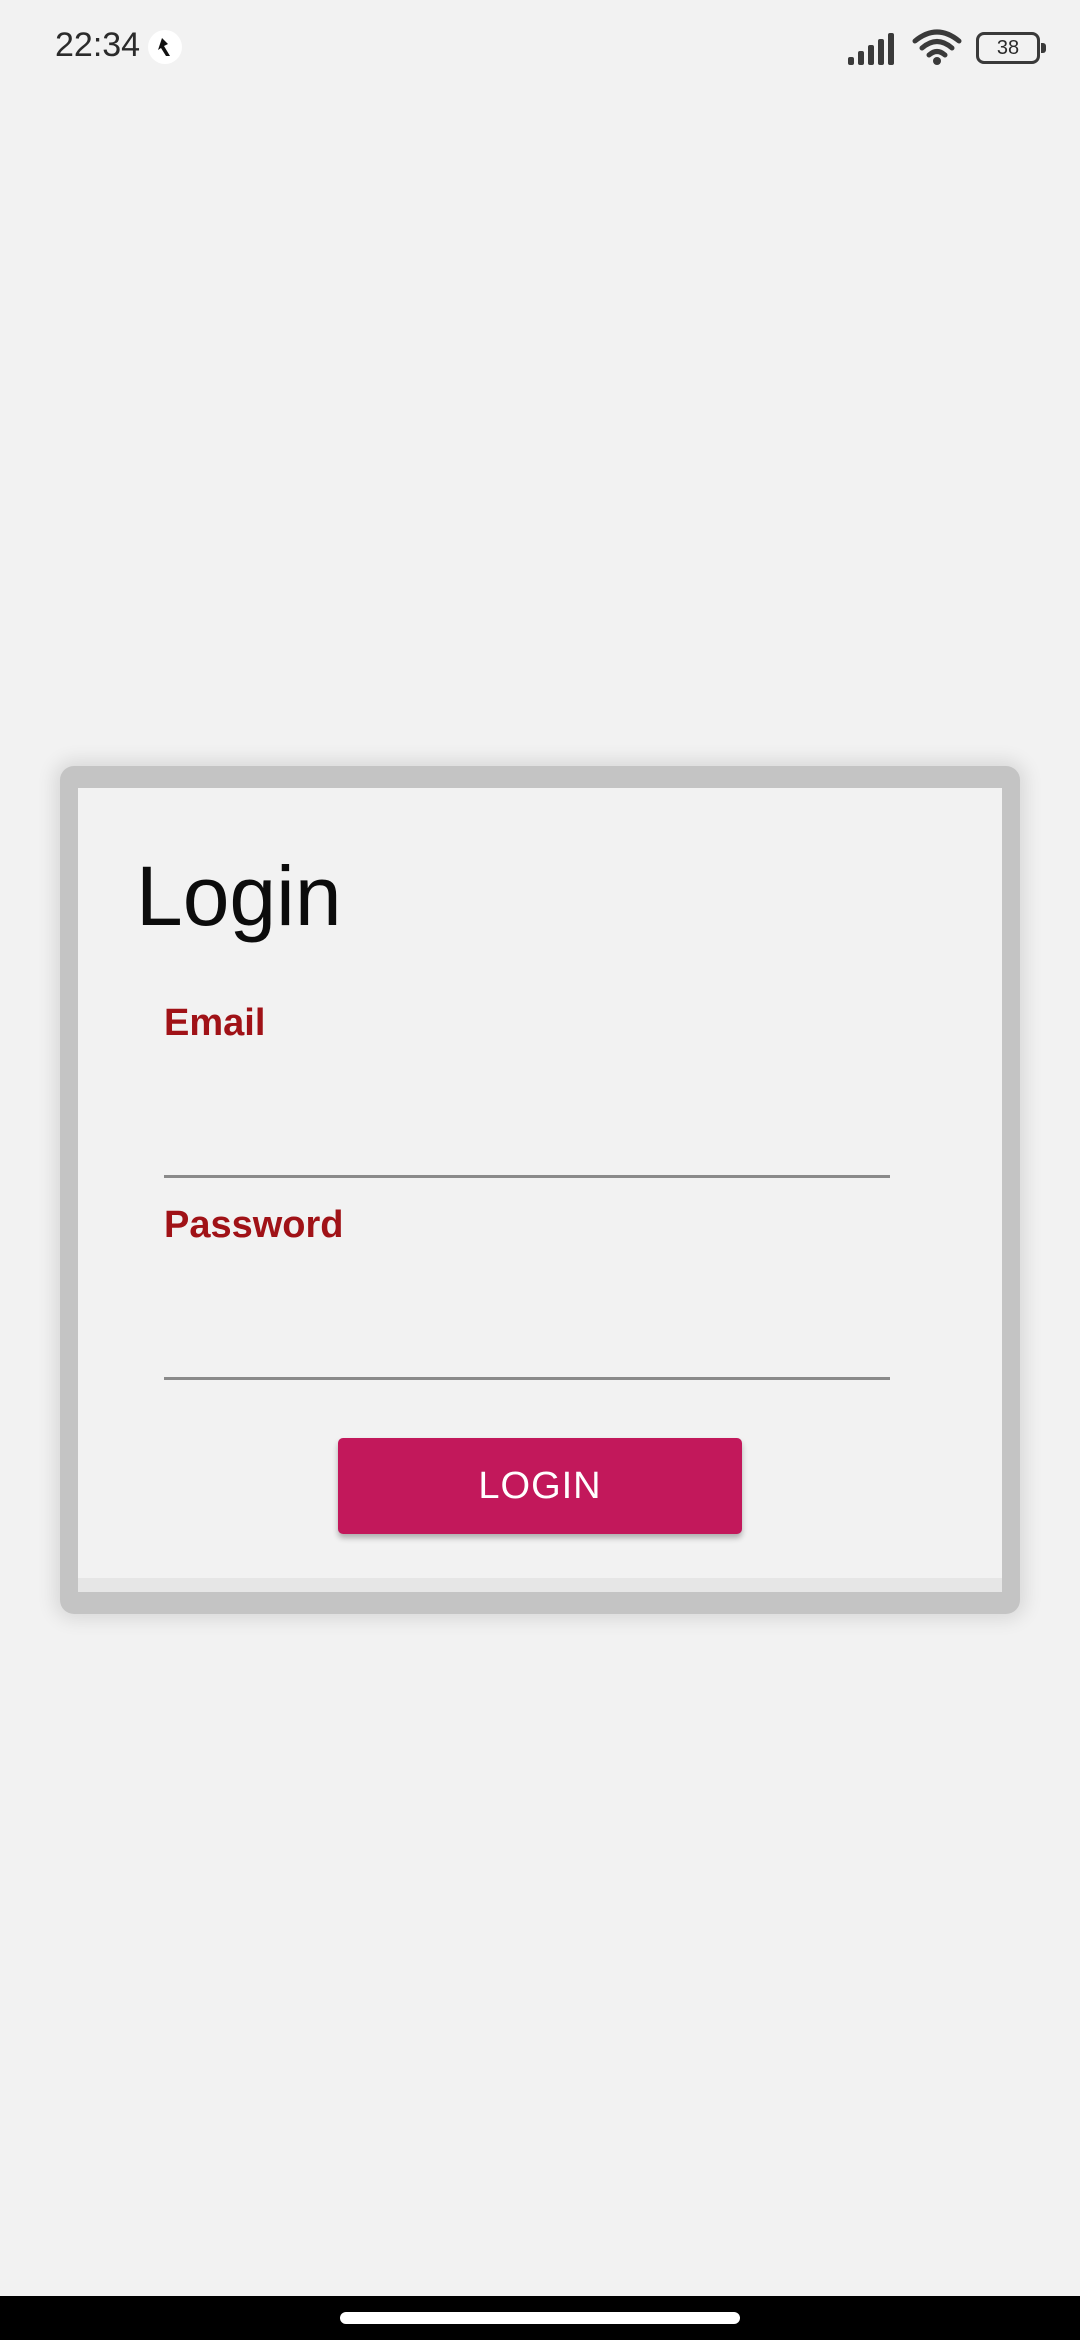 This screenshot has height=2340, width=1080. I want to click on home-indicator, so click(540, 2318).